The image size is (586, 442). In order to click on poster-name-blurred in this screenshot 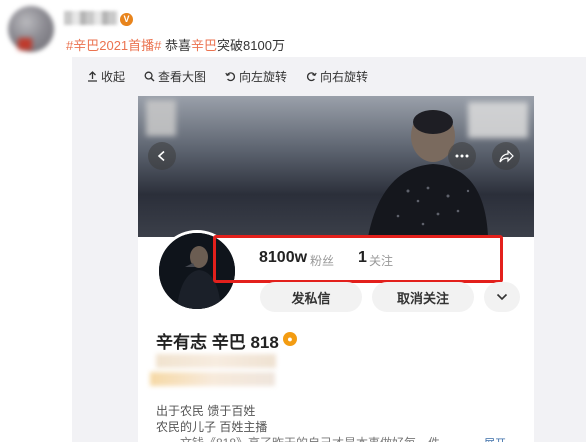, I will do `click(91, 18)`.